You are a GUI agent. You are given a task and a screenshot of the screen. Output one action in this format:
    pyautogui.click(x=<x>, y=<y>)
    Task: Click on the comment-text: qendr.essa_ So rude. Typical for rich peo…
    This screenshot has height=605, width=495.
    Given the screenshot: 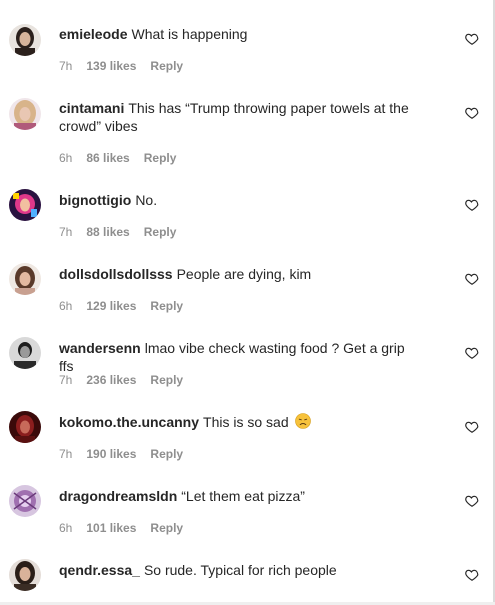 What is the action you would take?
    pyautogui.click(x=239, y=570)
    